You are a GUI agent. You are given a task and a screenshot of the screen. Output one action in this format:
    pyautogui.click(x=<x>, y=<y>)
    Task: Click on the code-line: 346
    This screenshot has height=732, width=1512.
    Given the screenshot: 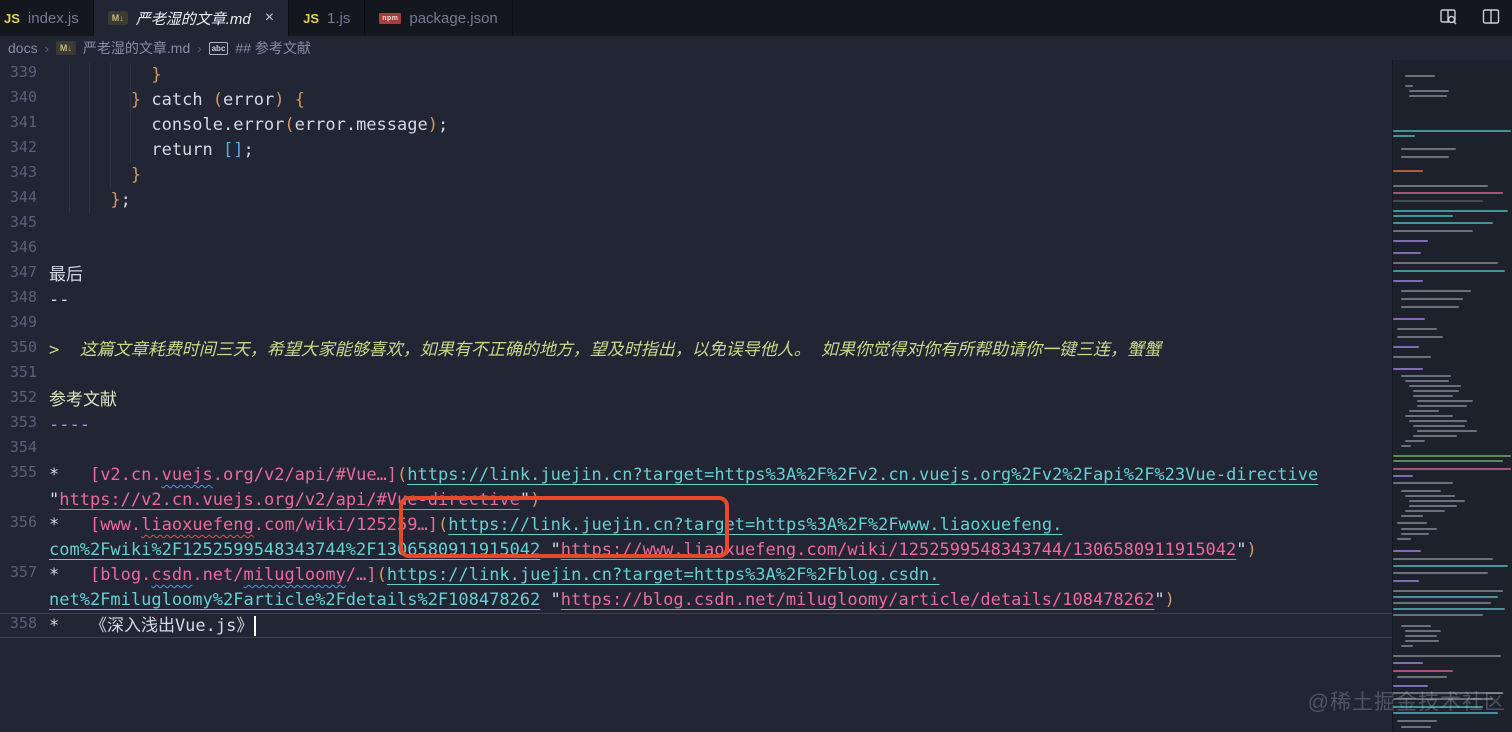 What is the action you would take?
    pyautogui.click(x=696, y=250)
    